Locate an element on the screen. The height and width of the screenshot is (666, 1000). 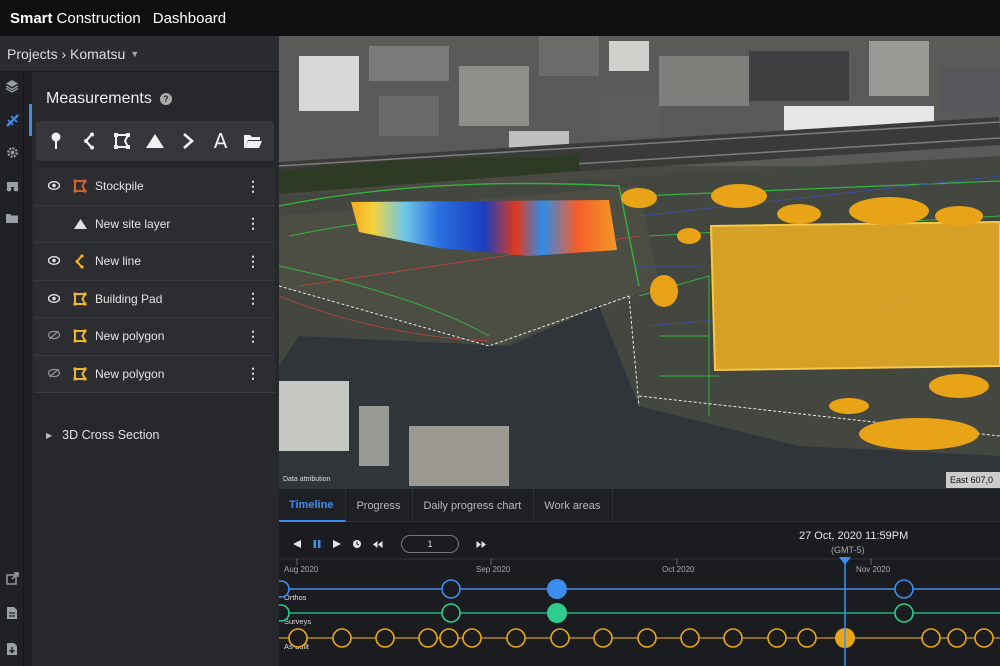
layer-name: New site layer is located at coordinates (133, 223).